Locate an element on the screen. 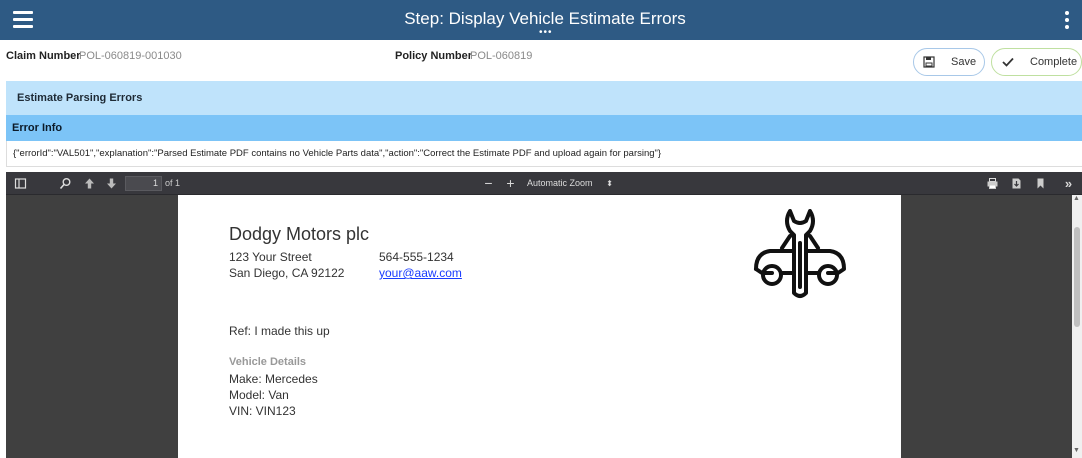  zoom-in-icon: + is located at coordinates (510, 183).